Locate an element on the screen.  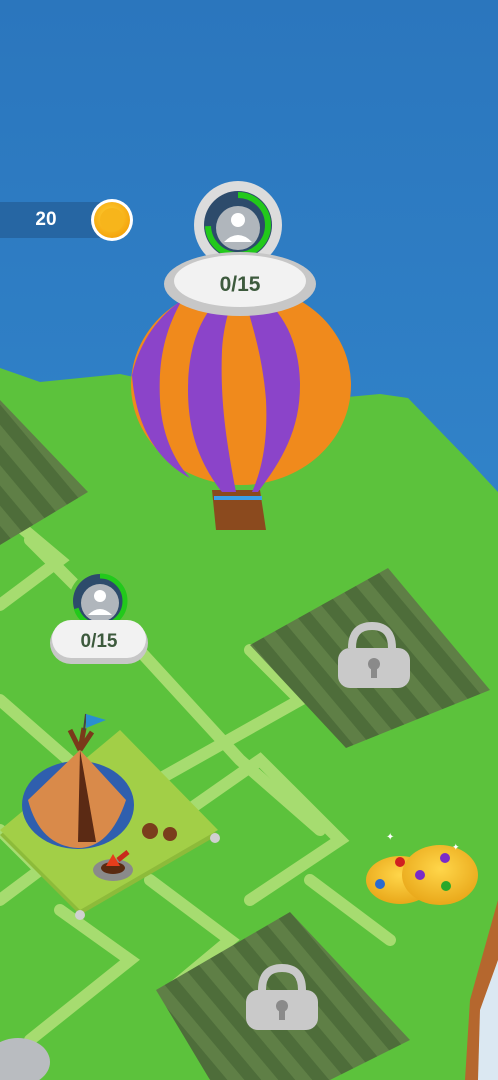
tent-counter-text: 0/15 is located at coordinates (99, 641).